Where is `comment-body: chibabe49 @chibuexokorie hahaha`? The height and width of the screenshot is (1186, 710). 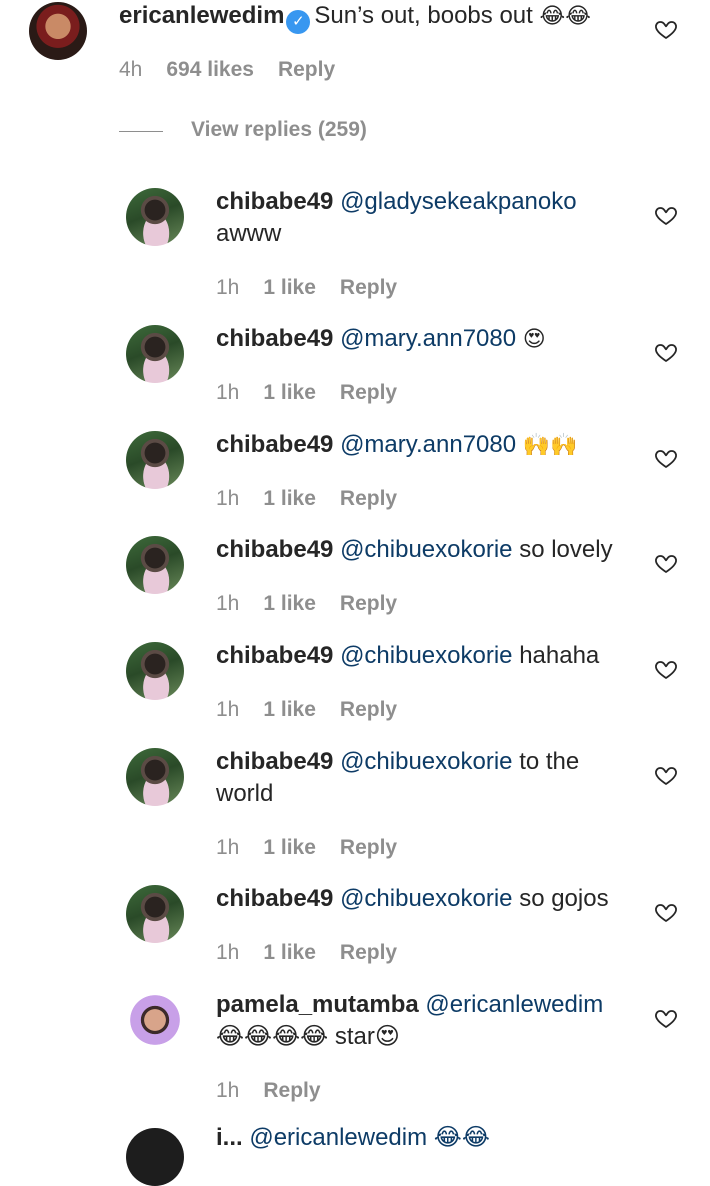 comment-body: chibabe49 @chibuexokorie hahaha is located at coordinates (407, 656).